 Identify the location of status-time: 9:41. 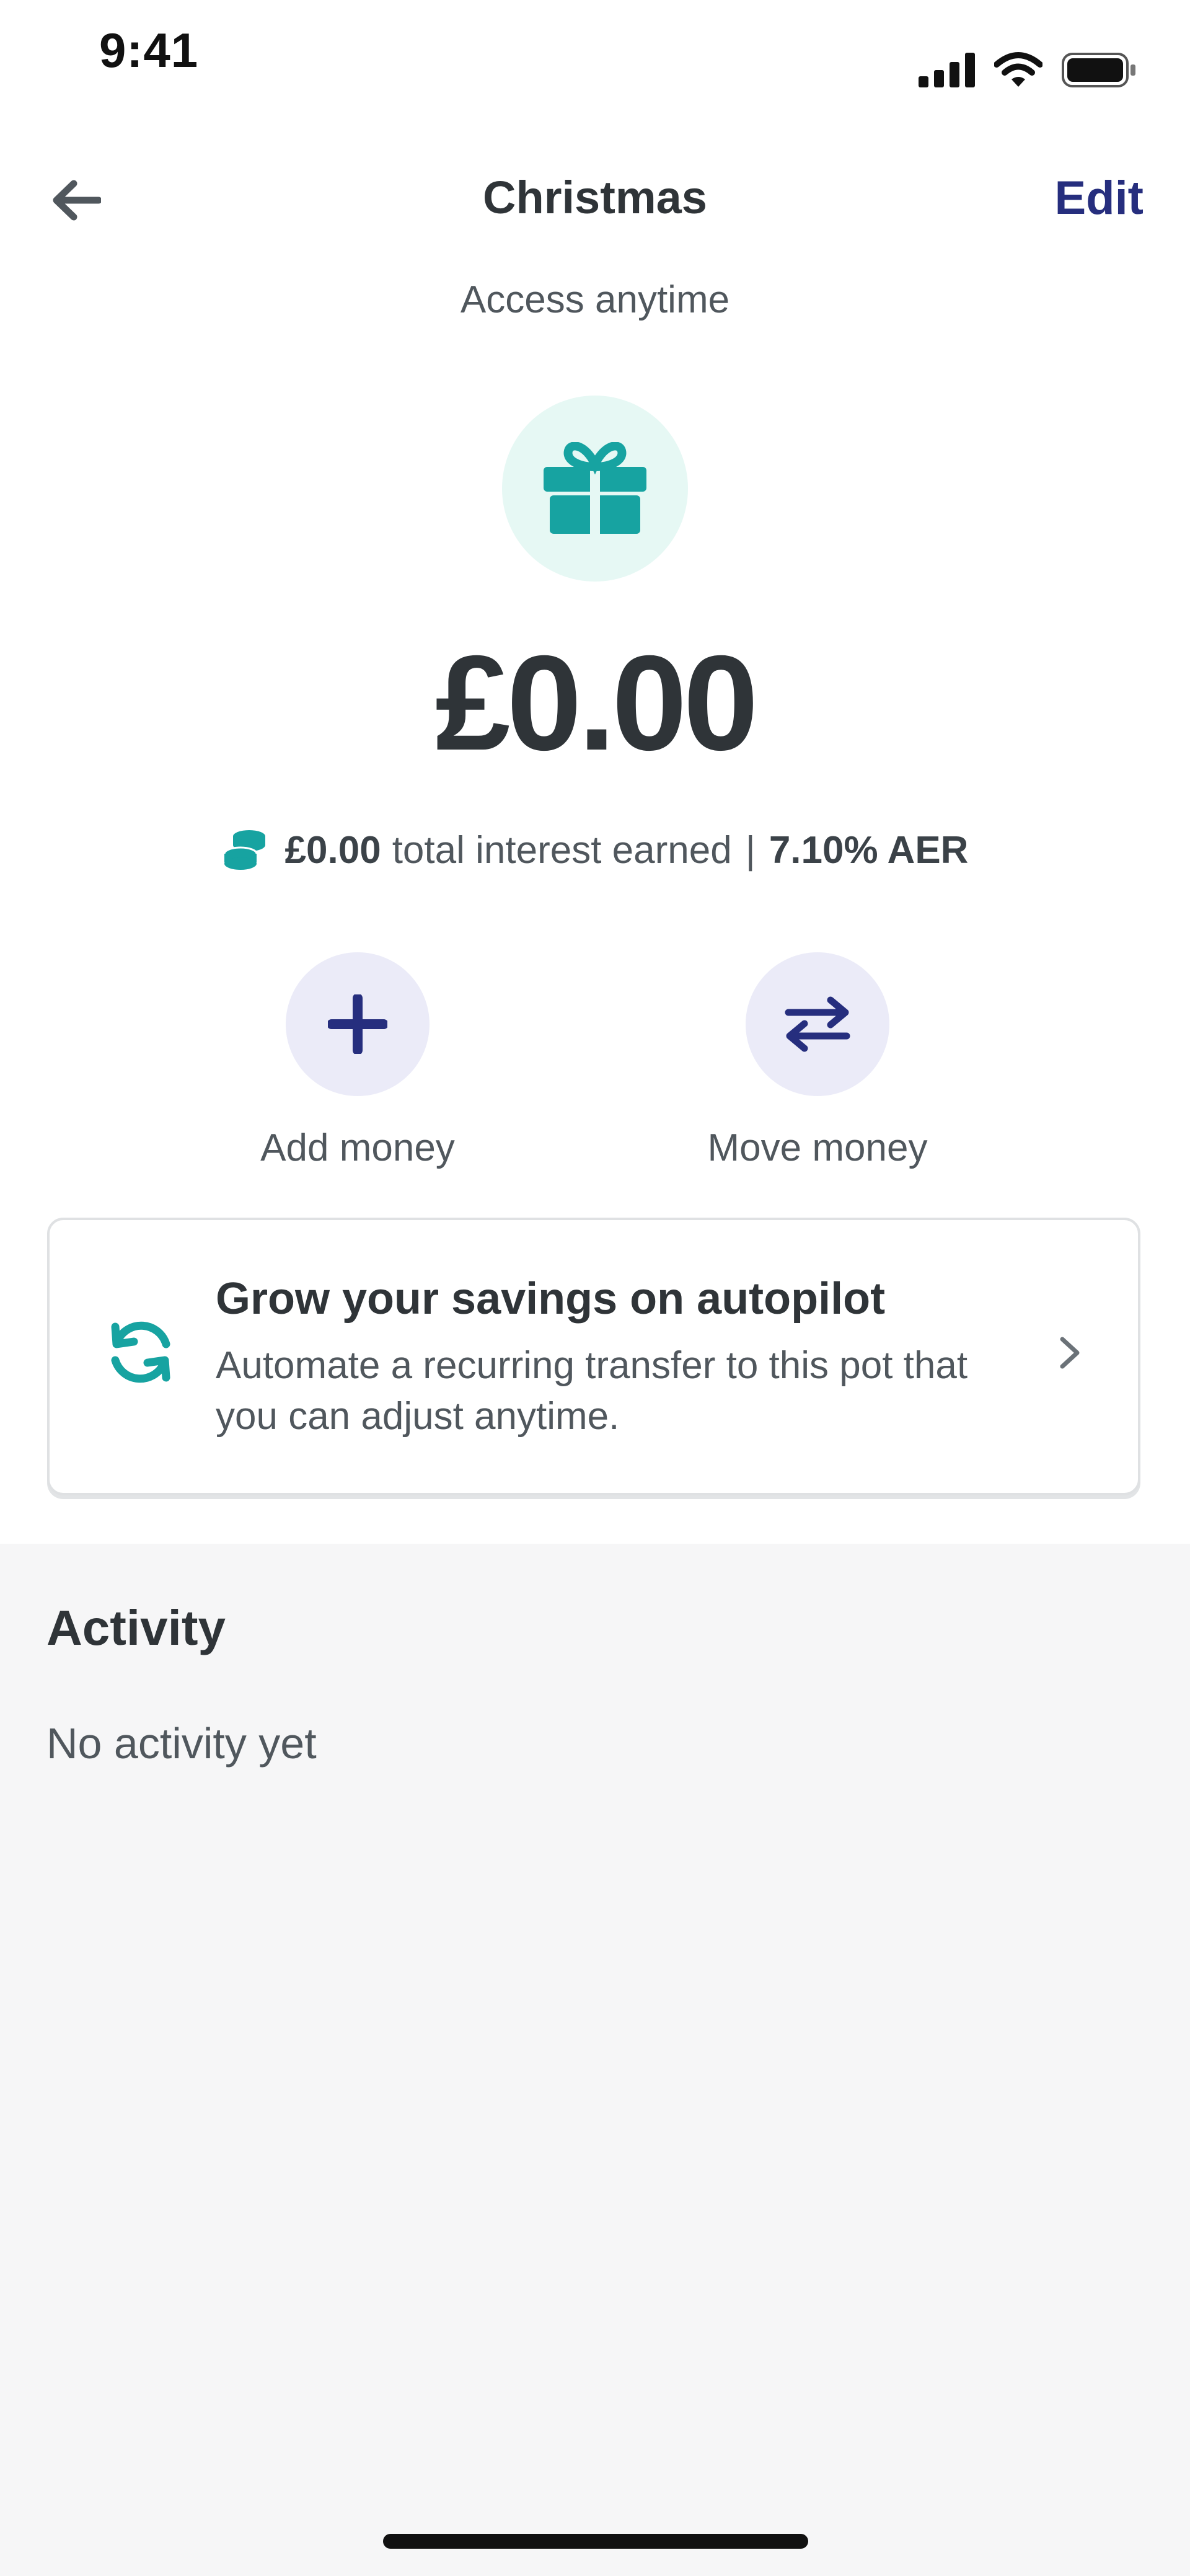
(149, 50).